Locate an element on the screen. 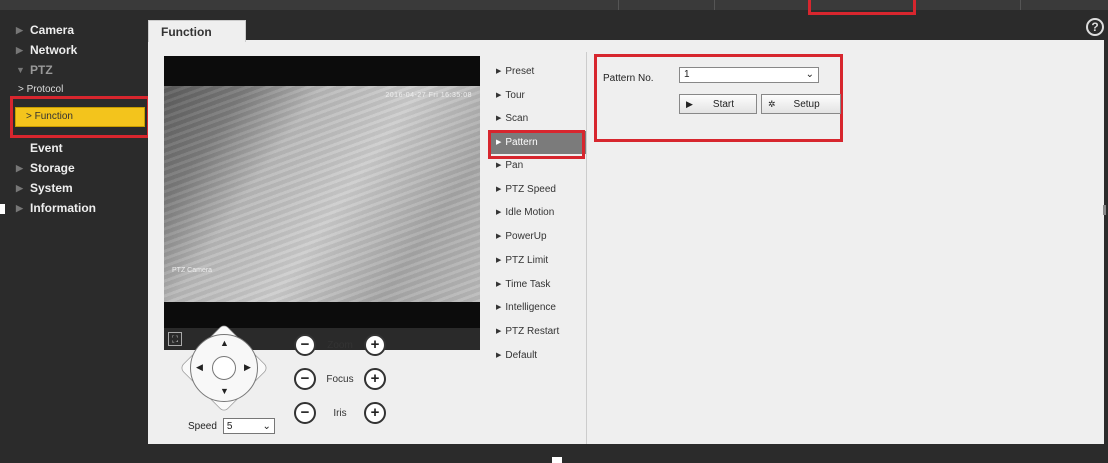 This screenshot has width=1108, height=463. pattern-no-select: 1 ⌄ is located at coordinates (749, 75).